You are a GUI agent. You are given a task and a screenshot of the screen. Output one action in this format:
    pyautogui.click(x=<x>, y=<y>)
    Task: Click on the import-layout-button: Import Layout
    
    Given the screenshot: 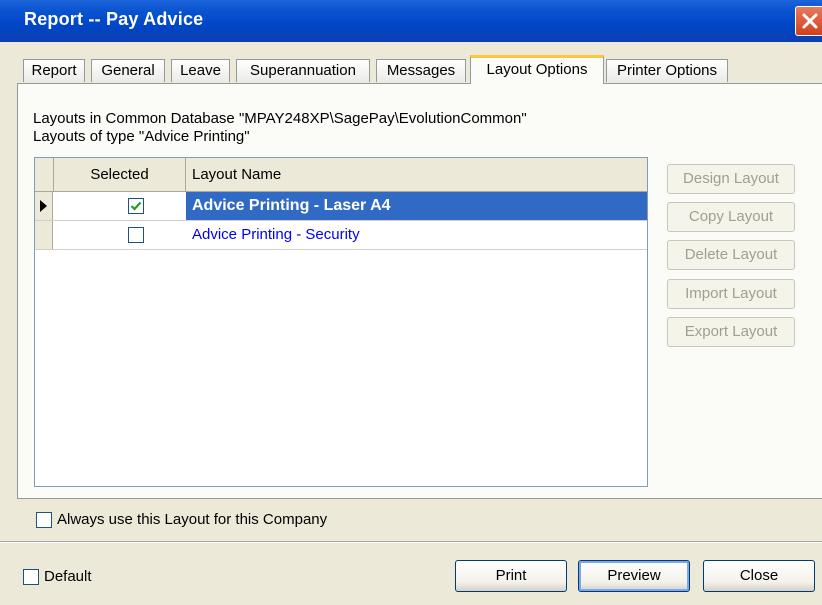 What is the action you would take?
    pyautogui.click(x=731, y=294)
    